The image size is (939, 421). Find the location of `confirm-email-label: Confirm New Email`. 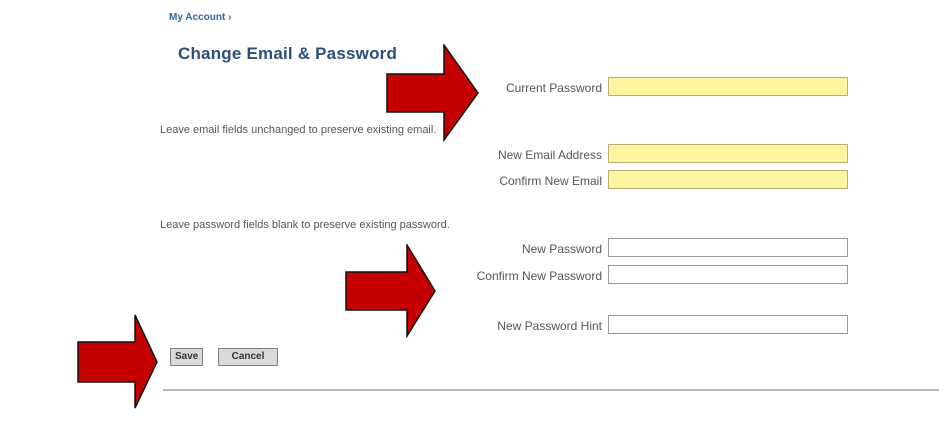

confirm-email-label: Confirm New Email is located at coordinates (550, 181).